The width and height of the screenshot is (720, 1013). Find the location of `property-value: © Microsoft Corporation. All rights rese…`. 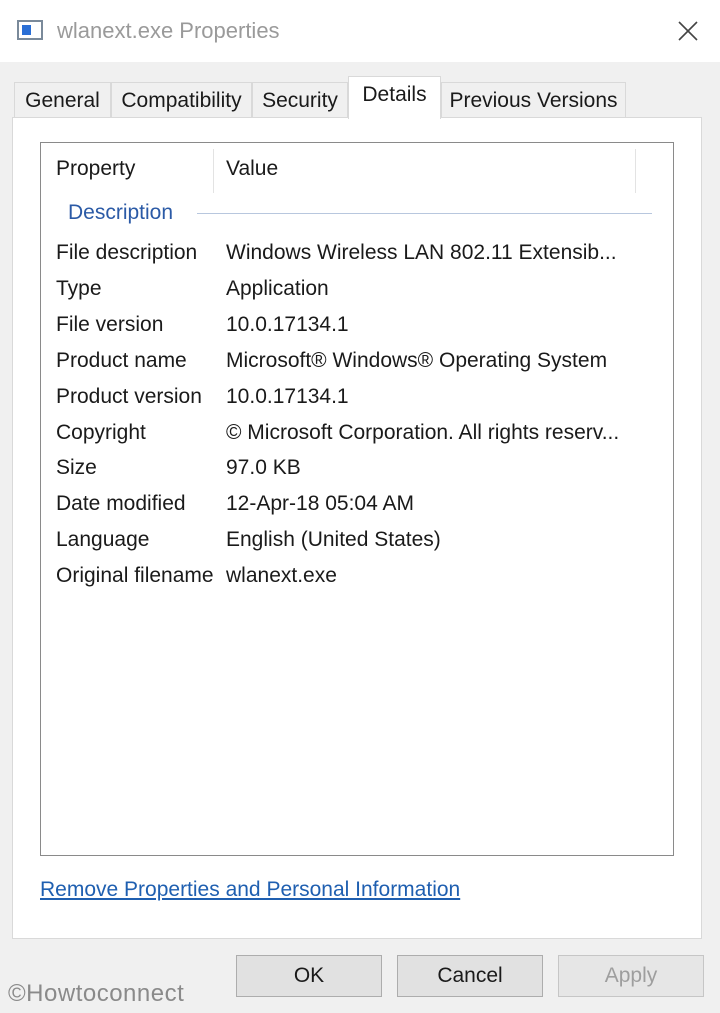

property-value: © Microsoft Corporation. All rights rese… is located at coordinates (423, 432).